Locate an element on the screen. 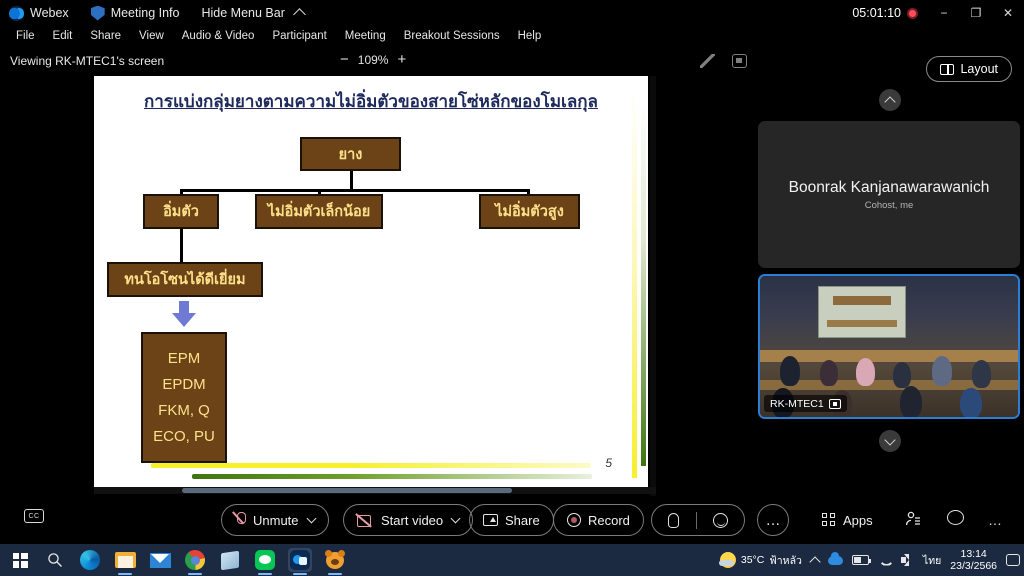 The image size is (1024, 576). weather-desc: ฟ้าหลัว is located at coordinates (785, 560).